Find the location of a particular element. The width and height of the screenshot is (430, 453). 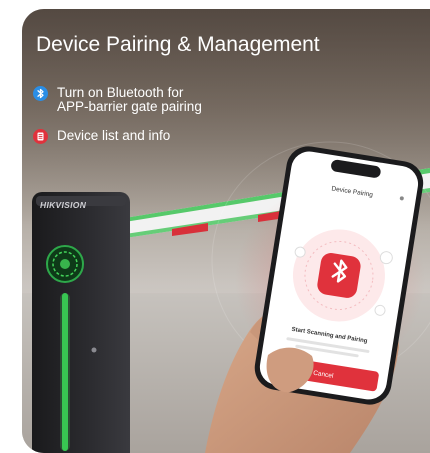

feature-device-list-label: Device list and info is located at coordinates (114, 135).